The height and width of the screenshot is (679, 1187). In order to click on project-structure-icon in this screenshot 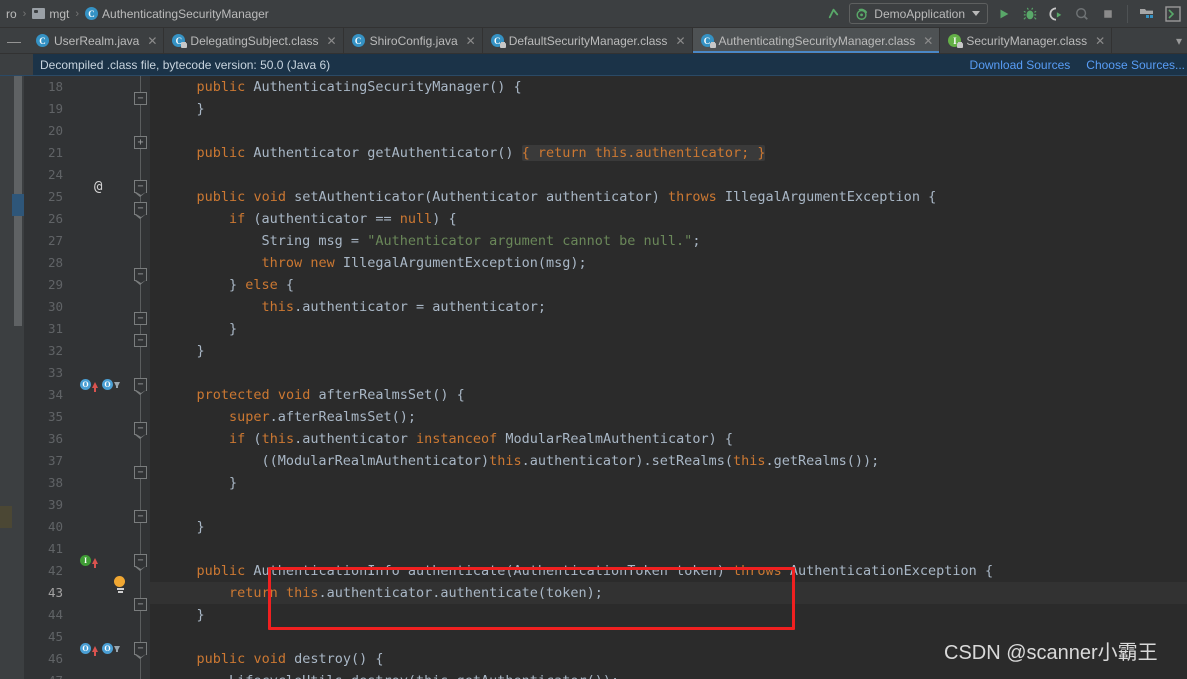, I will do `click(1147, 14)`.